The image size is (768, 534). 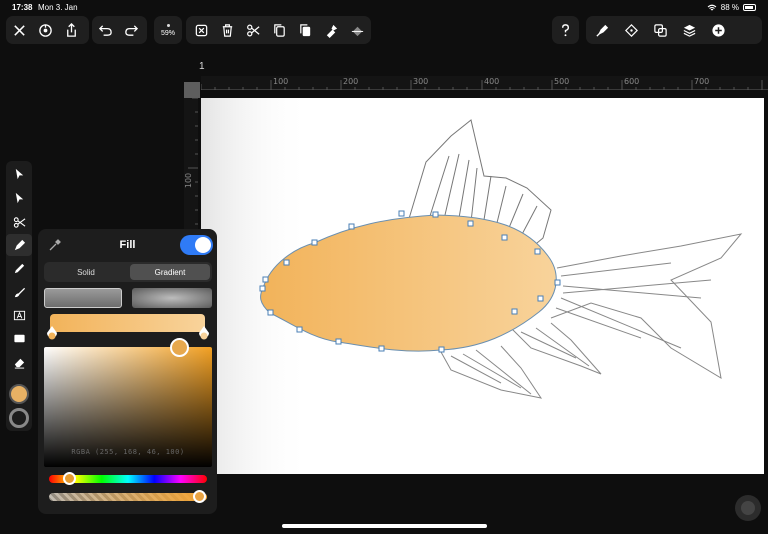 What do you see at coordinates (384, 8) in the screenshot?
I see `status-bar: 17:38 Mon 3. Jan 88 %` at bounding box center [384, 8].